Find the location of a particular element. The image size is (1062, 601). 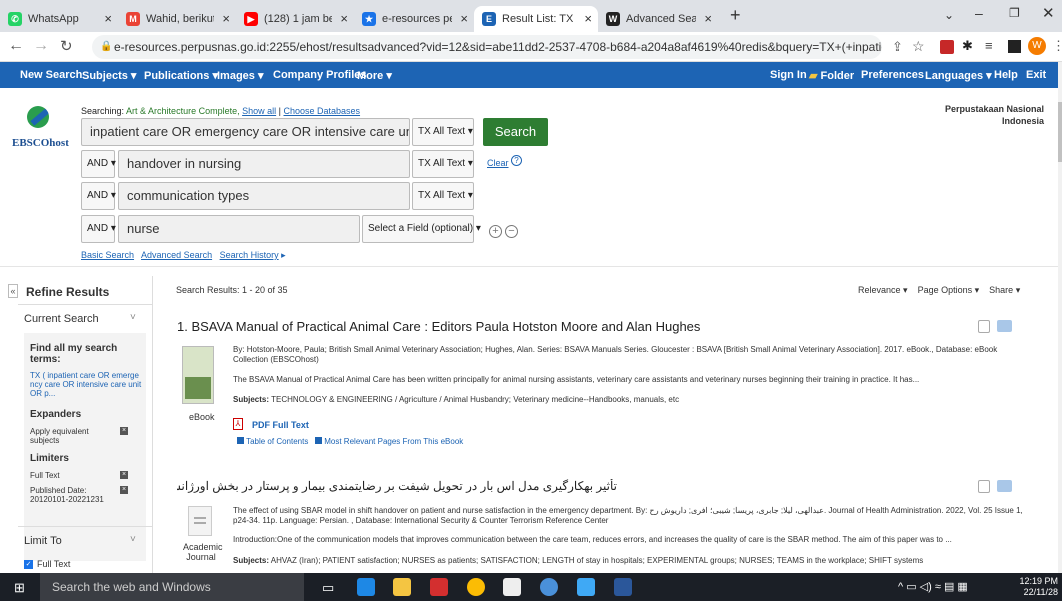

scrollbar is located at coordinates (1060, 317).